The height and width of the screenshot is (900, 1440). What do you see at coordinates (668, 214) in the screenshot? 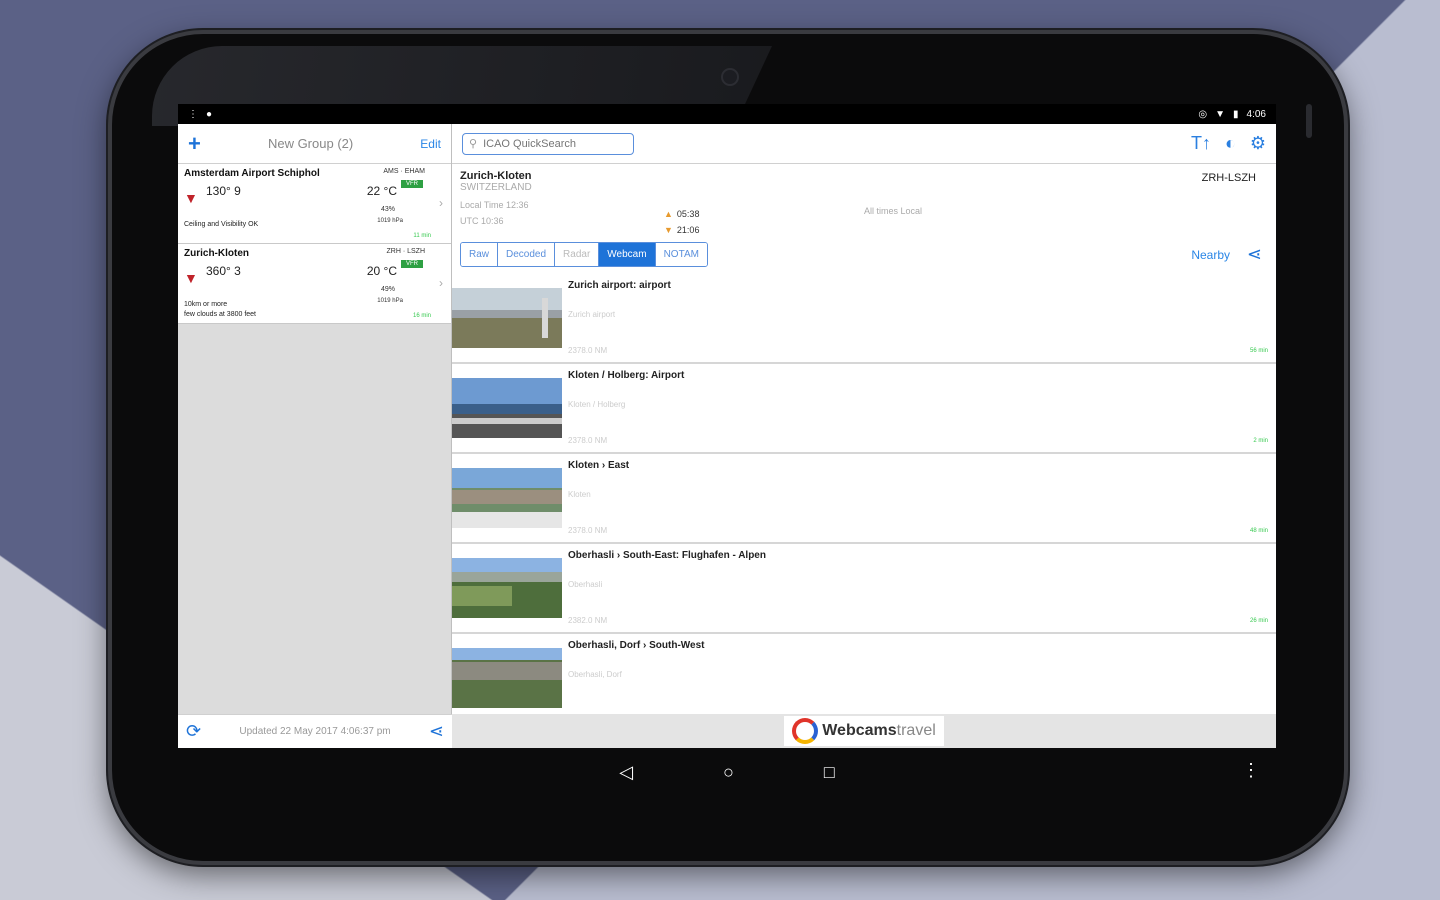
I see `sunrise-icon: ▲` at bounding box center [668, 214].